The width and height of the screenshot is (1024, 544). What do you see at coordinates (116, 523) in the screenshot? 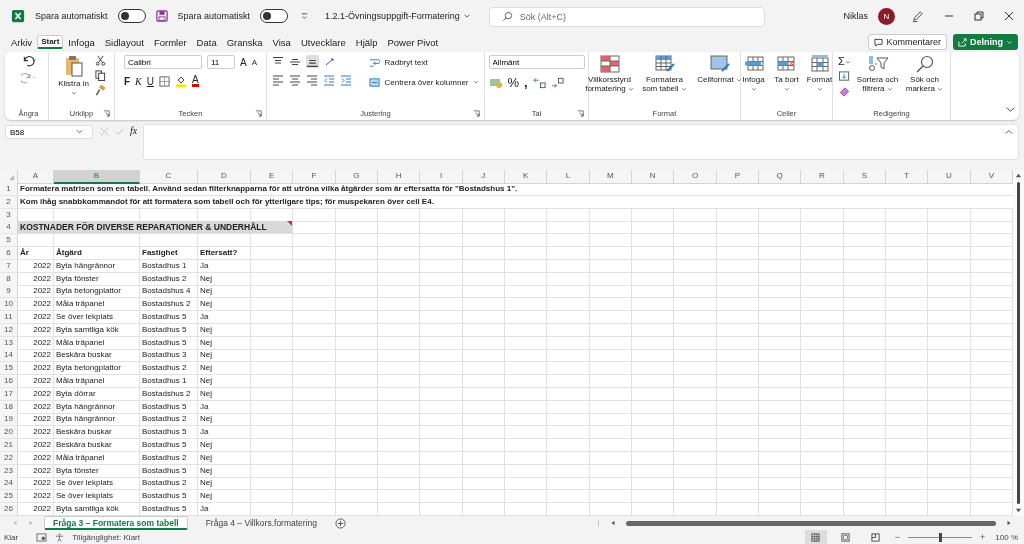
I see `sheet-tab: Fråga 3 – Formatera som tabell` at bounding box center [116, 523].